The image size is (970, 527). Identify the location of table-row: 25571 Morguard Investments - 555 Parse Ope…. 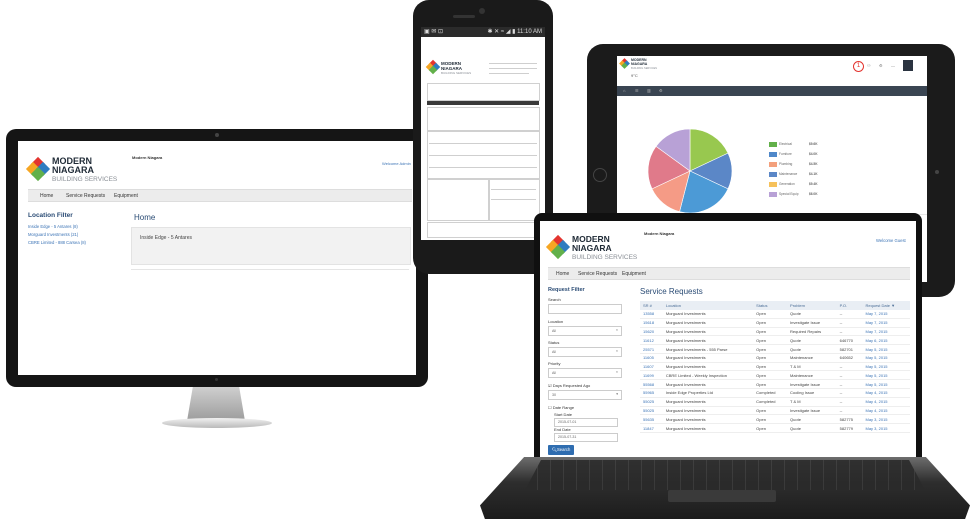
(775, 349).